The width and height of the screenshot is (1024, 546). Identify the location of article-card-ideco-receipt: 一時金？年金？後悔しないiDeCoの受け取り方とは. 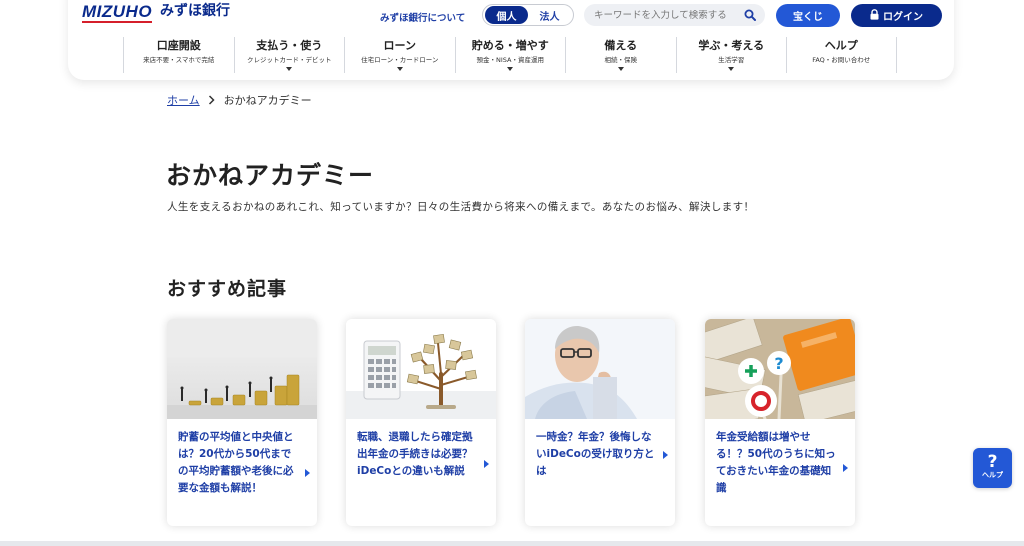
(600, 422).